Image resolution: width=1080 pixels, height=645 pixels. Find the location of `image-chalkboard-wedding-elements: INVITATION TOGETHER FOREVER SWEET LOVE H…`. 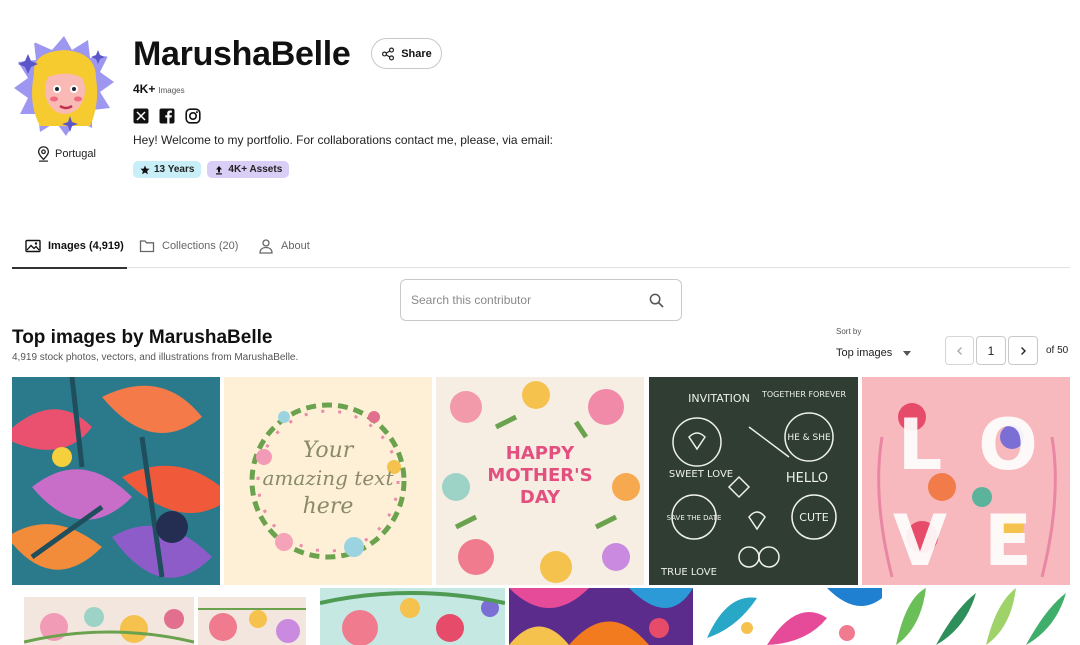

image-chalkboard-wedding-elements: INVITATION TOGETHER FOREVER SWEET LOVE H… is located at coordinates (753, 481).